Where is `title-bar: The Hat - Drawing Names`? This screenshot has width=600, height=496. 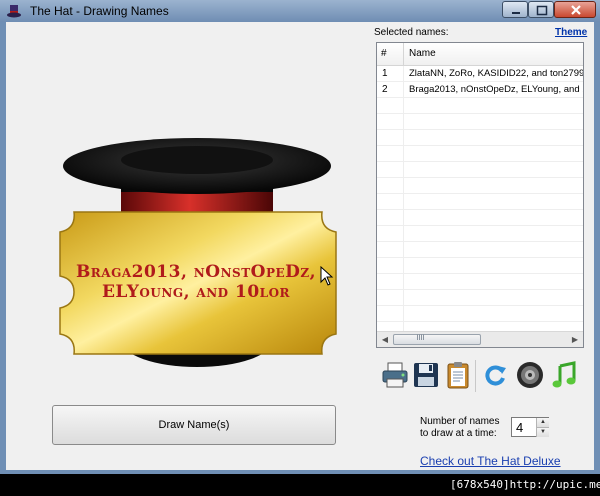 title-bar: The Hat - Drawing Names is located at coordinates (300, 11).